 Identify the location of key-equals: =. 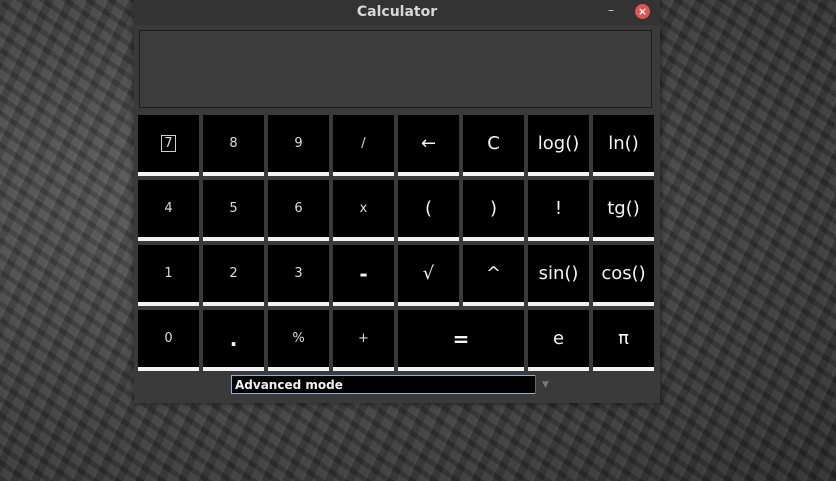
(461, 340).